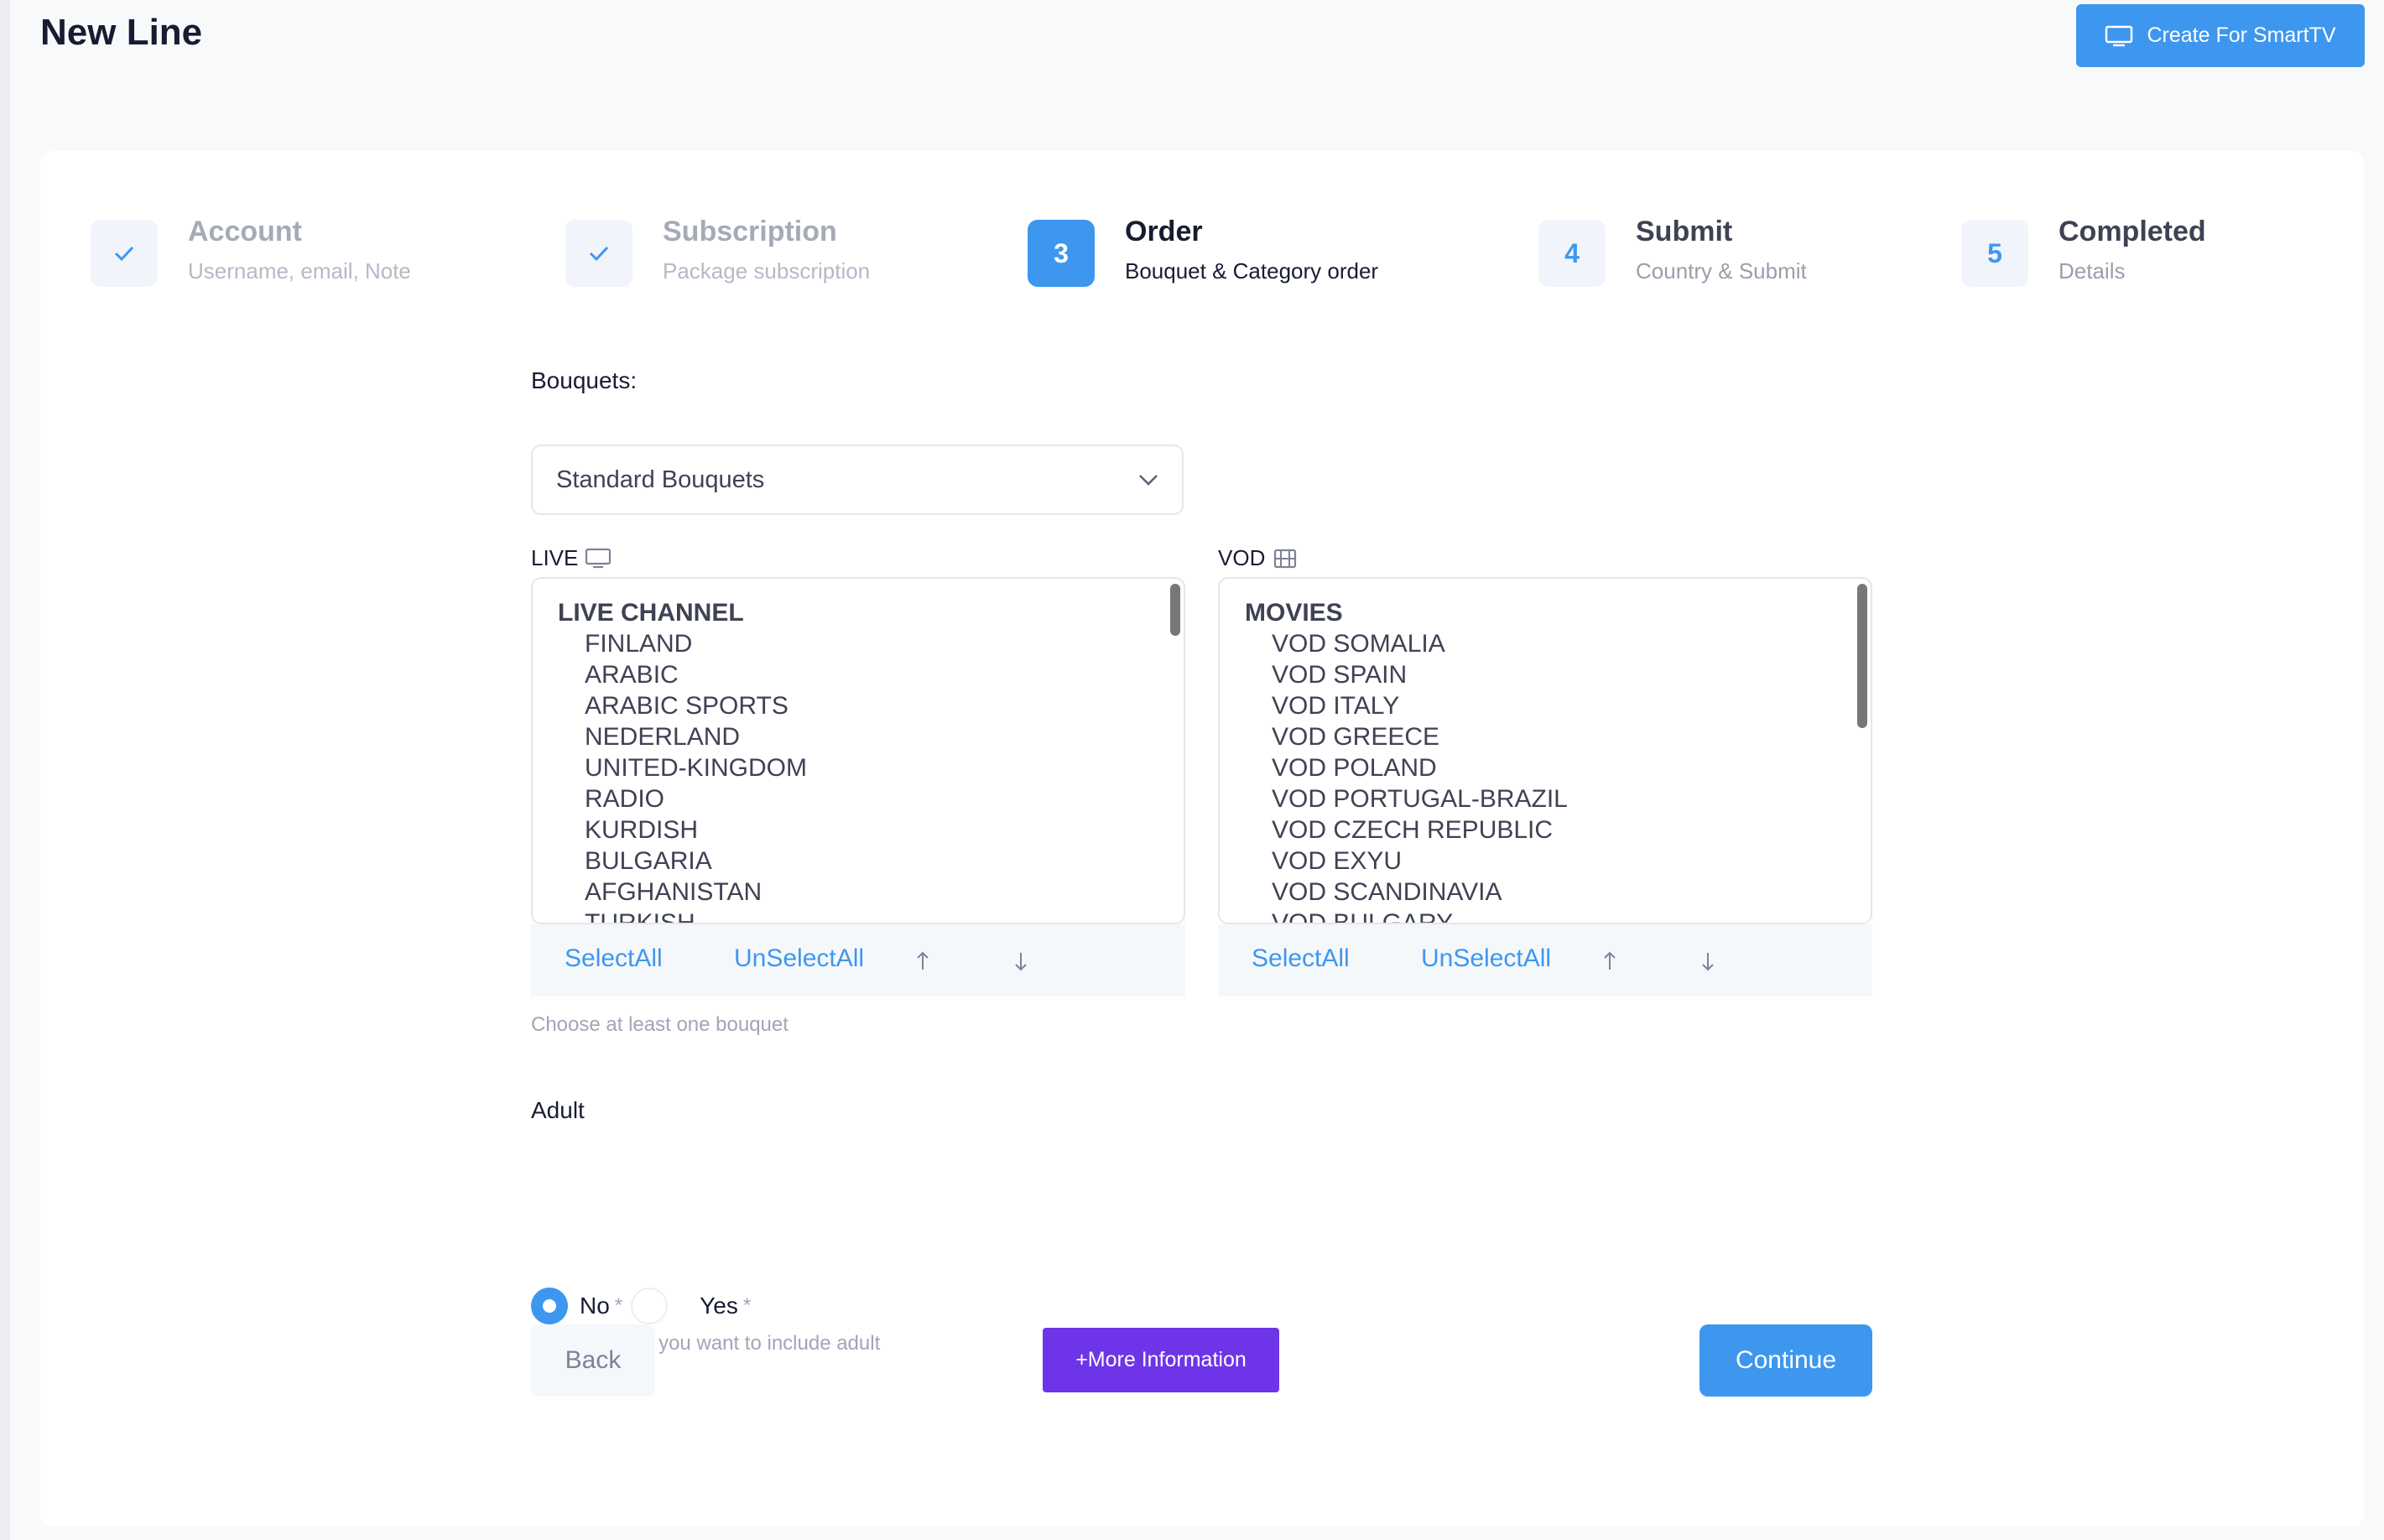 Image resolution: width=2384 pixels, height=1540 pixels. I want to click on vod-option: VOD ITALY, so click(1558, 706).